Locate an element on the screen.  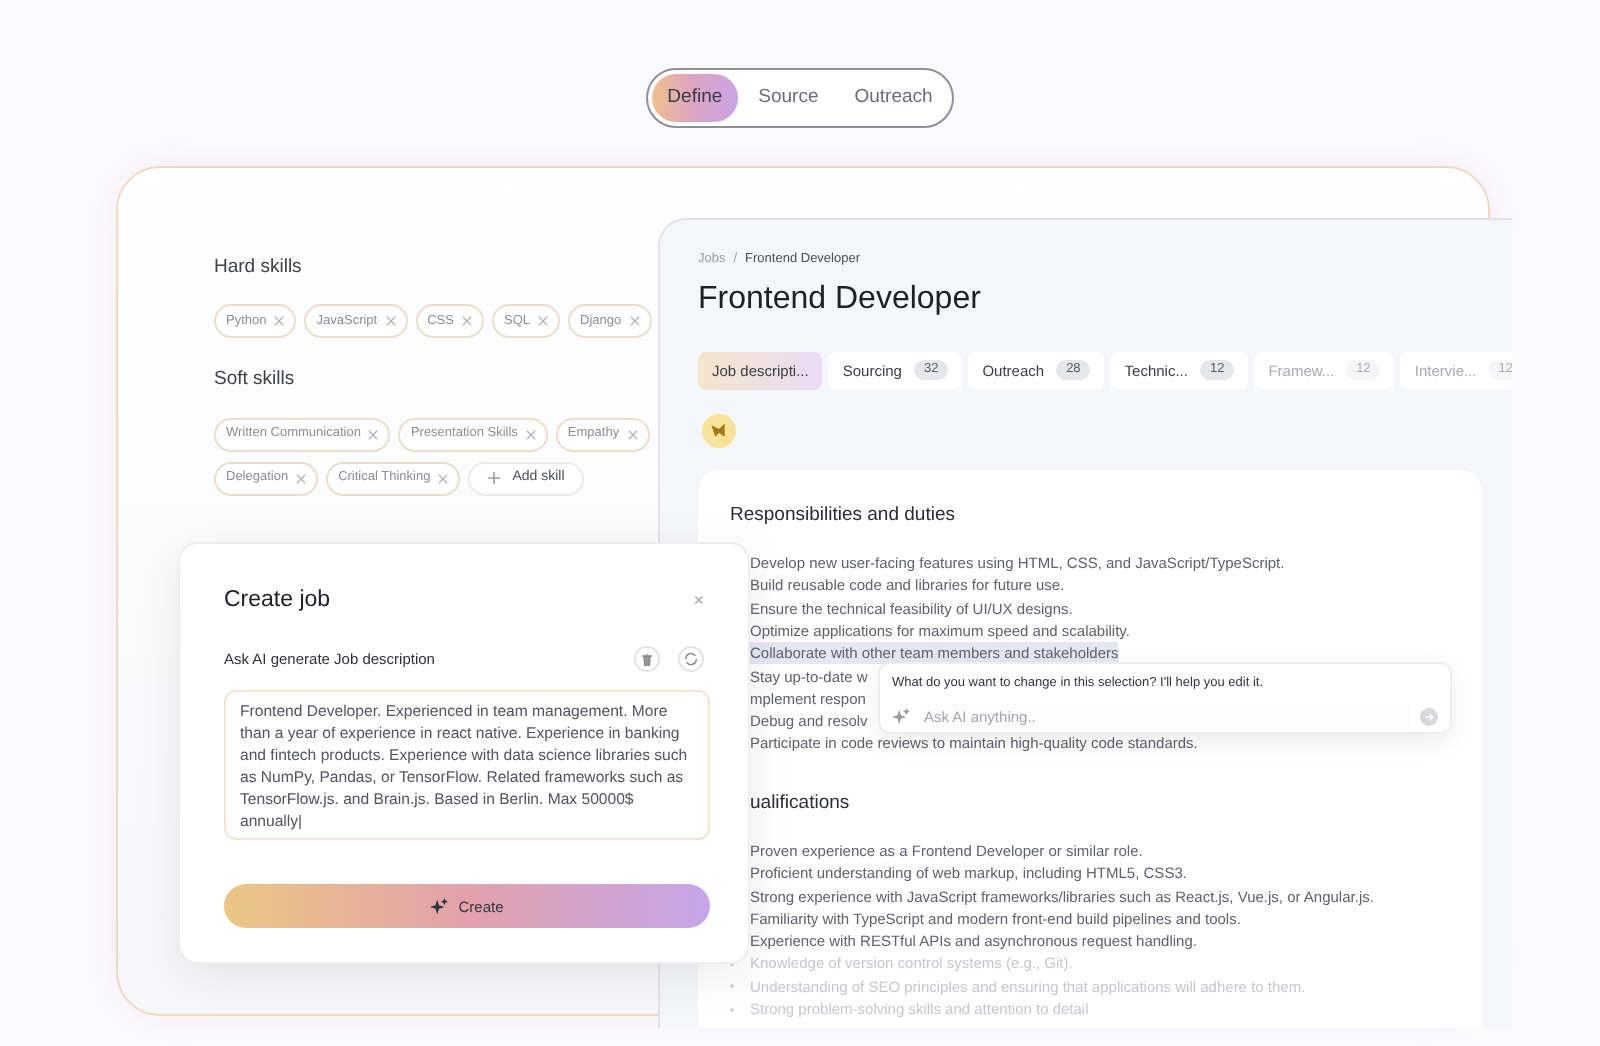
section-heading: Soft skills is located at coordinates (255, 380).